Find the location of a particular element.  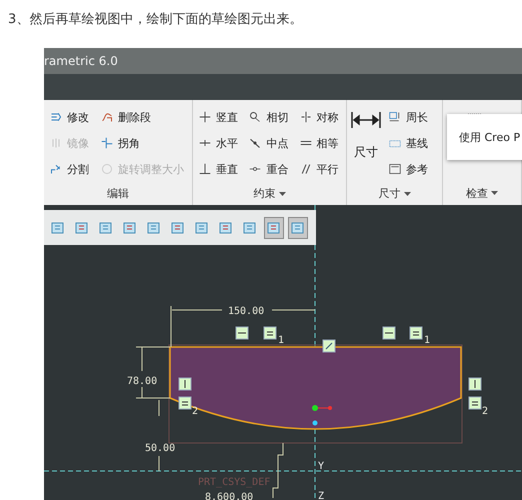

ribbon-tool-button: 分割 is located at coordinates (70, 169).